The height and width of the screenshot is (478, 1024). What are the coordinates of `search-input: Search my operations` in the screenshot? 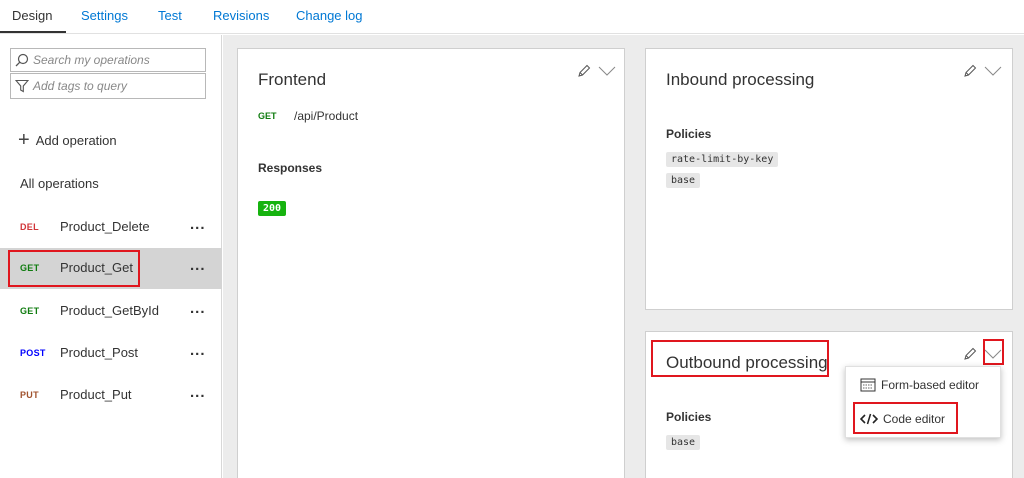 It's located at (108, 60).